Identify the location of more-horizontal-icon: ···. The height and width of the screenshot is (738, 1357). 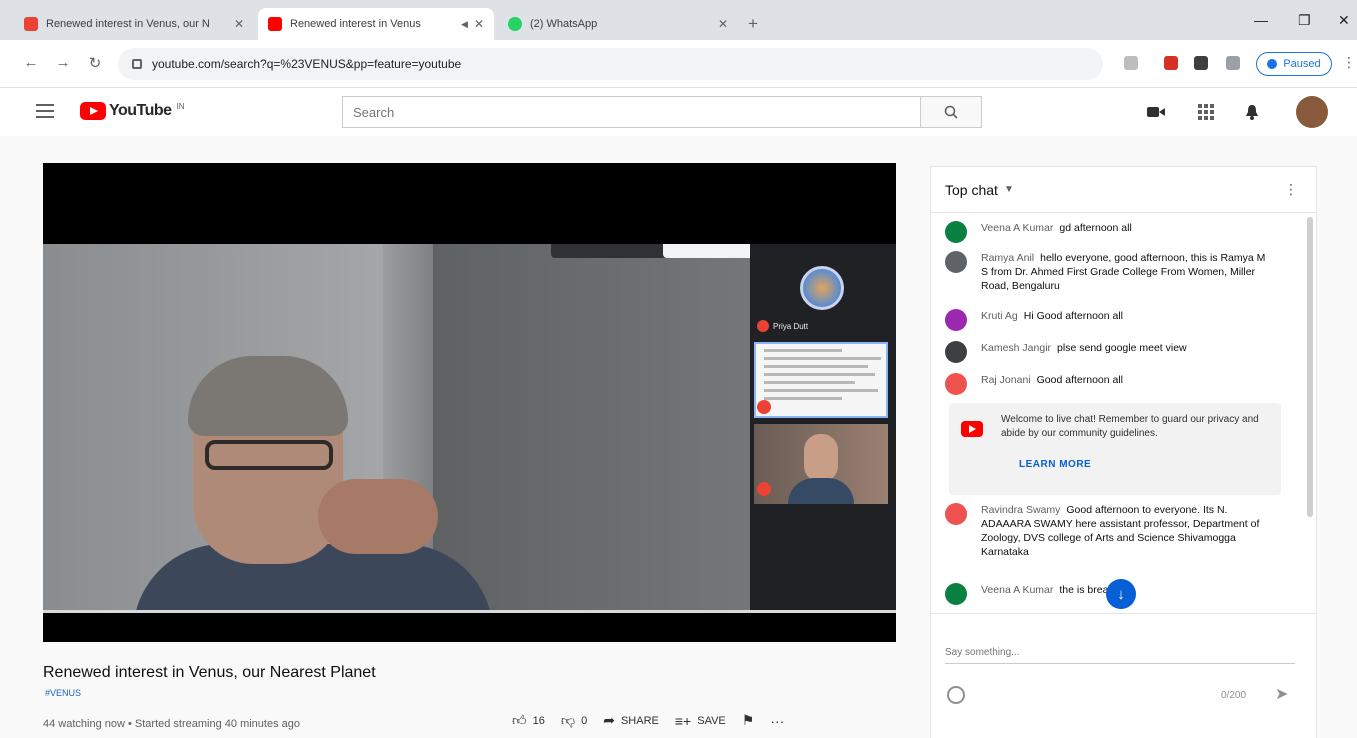
(777, 720).